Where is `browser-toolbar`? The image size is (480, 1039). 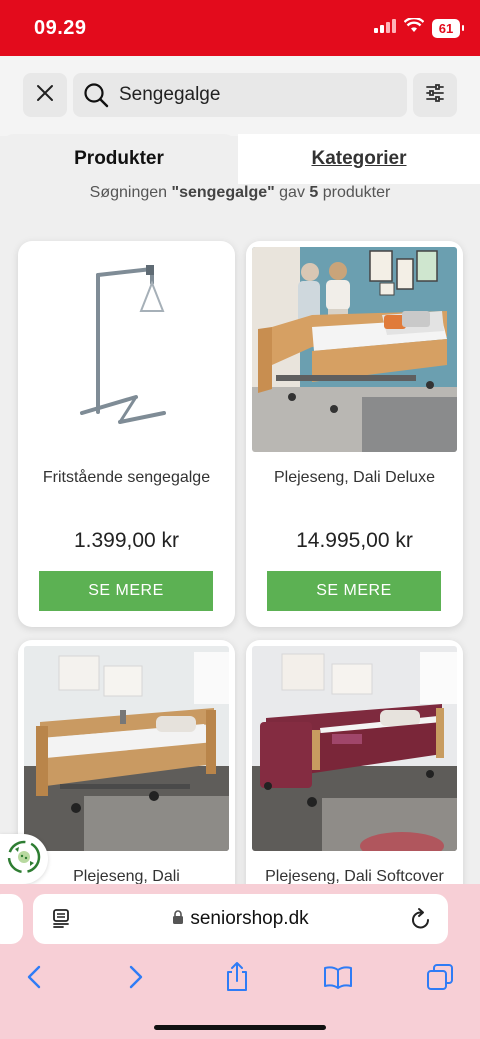
browser-toolbar is located at coordinates (240, 984).